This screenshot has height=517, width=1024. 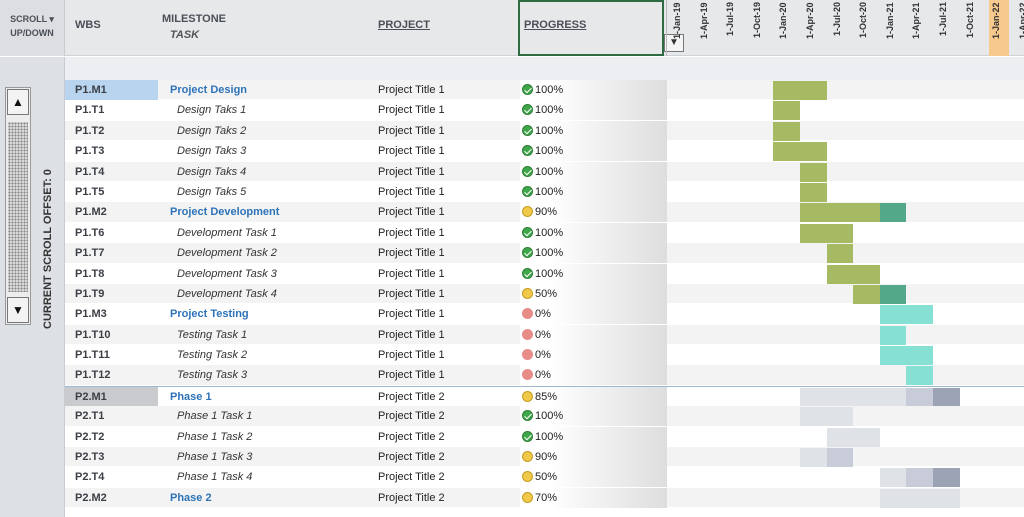 I want to click on table-row: P1.M1 Project Design Project Title 1 100%, so click(x=544, y=90).